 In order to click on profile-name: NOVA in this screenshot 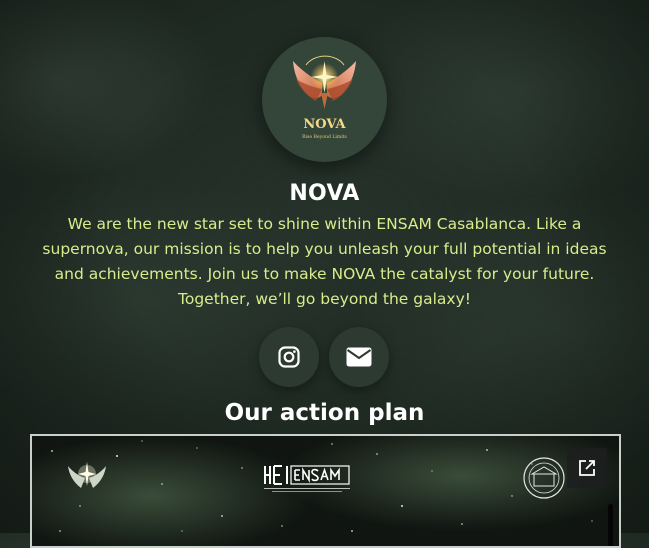, I will do `click(324, 193)`.